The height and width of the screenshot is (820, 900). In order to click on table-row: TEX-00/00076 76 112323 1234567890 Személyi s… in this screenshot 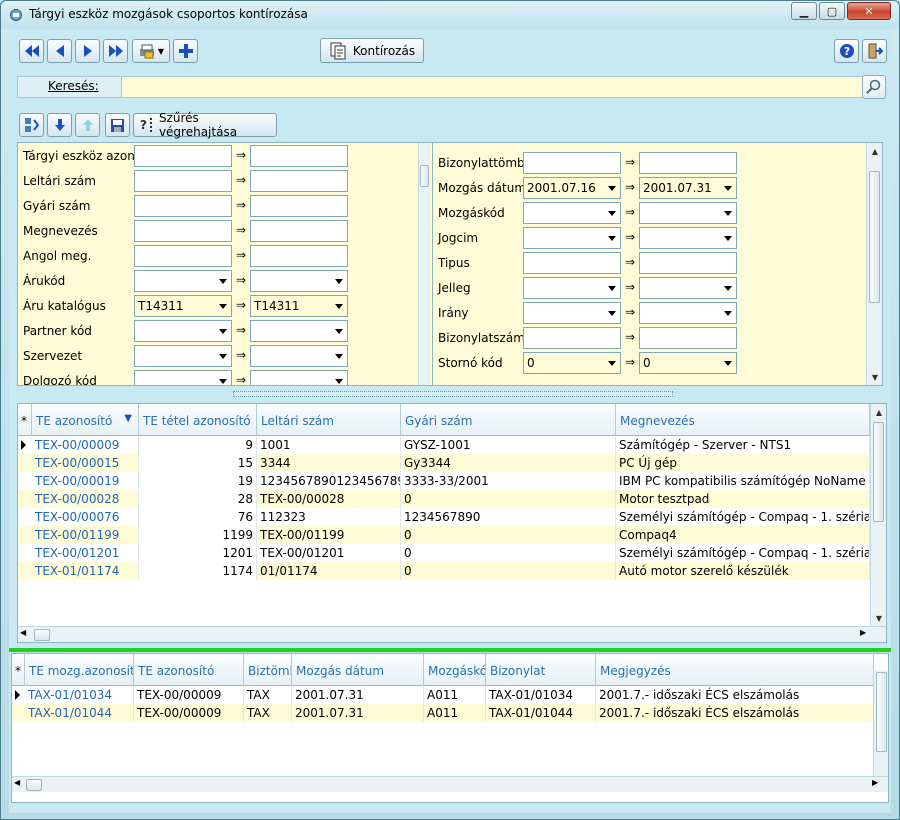, I will do `click(452, 517)`.